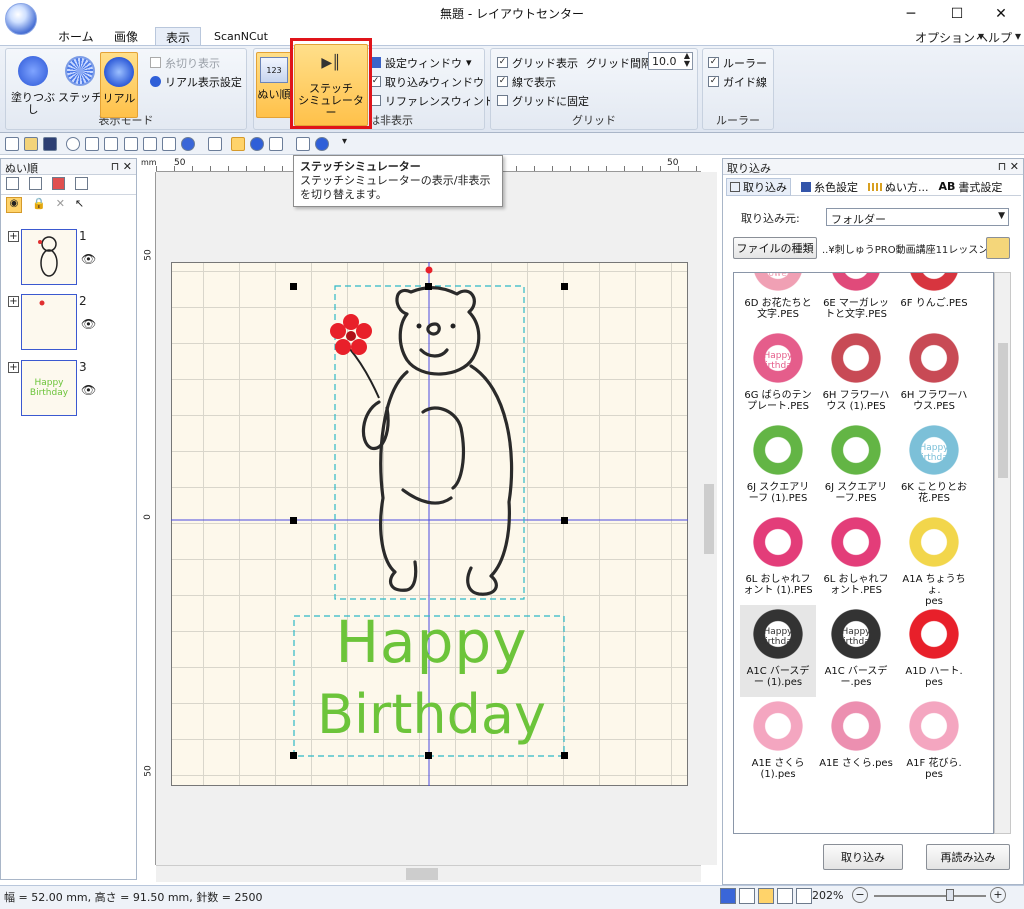 Image resolution: width=1024 pixels, height=909 pixels. I want to click on design-tile: Happy Birthday A1C バースデー (1).pes, so click(778, 651).